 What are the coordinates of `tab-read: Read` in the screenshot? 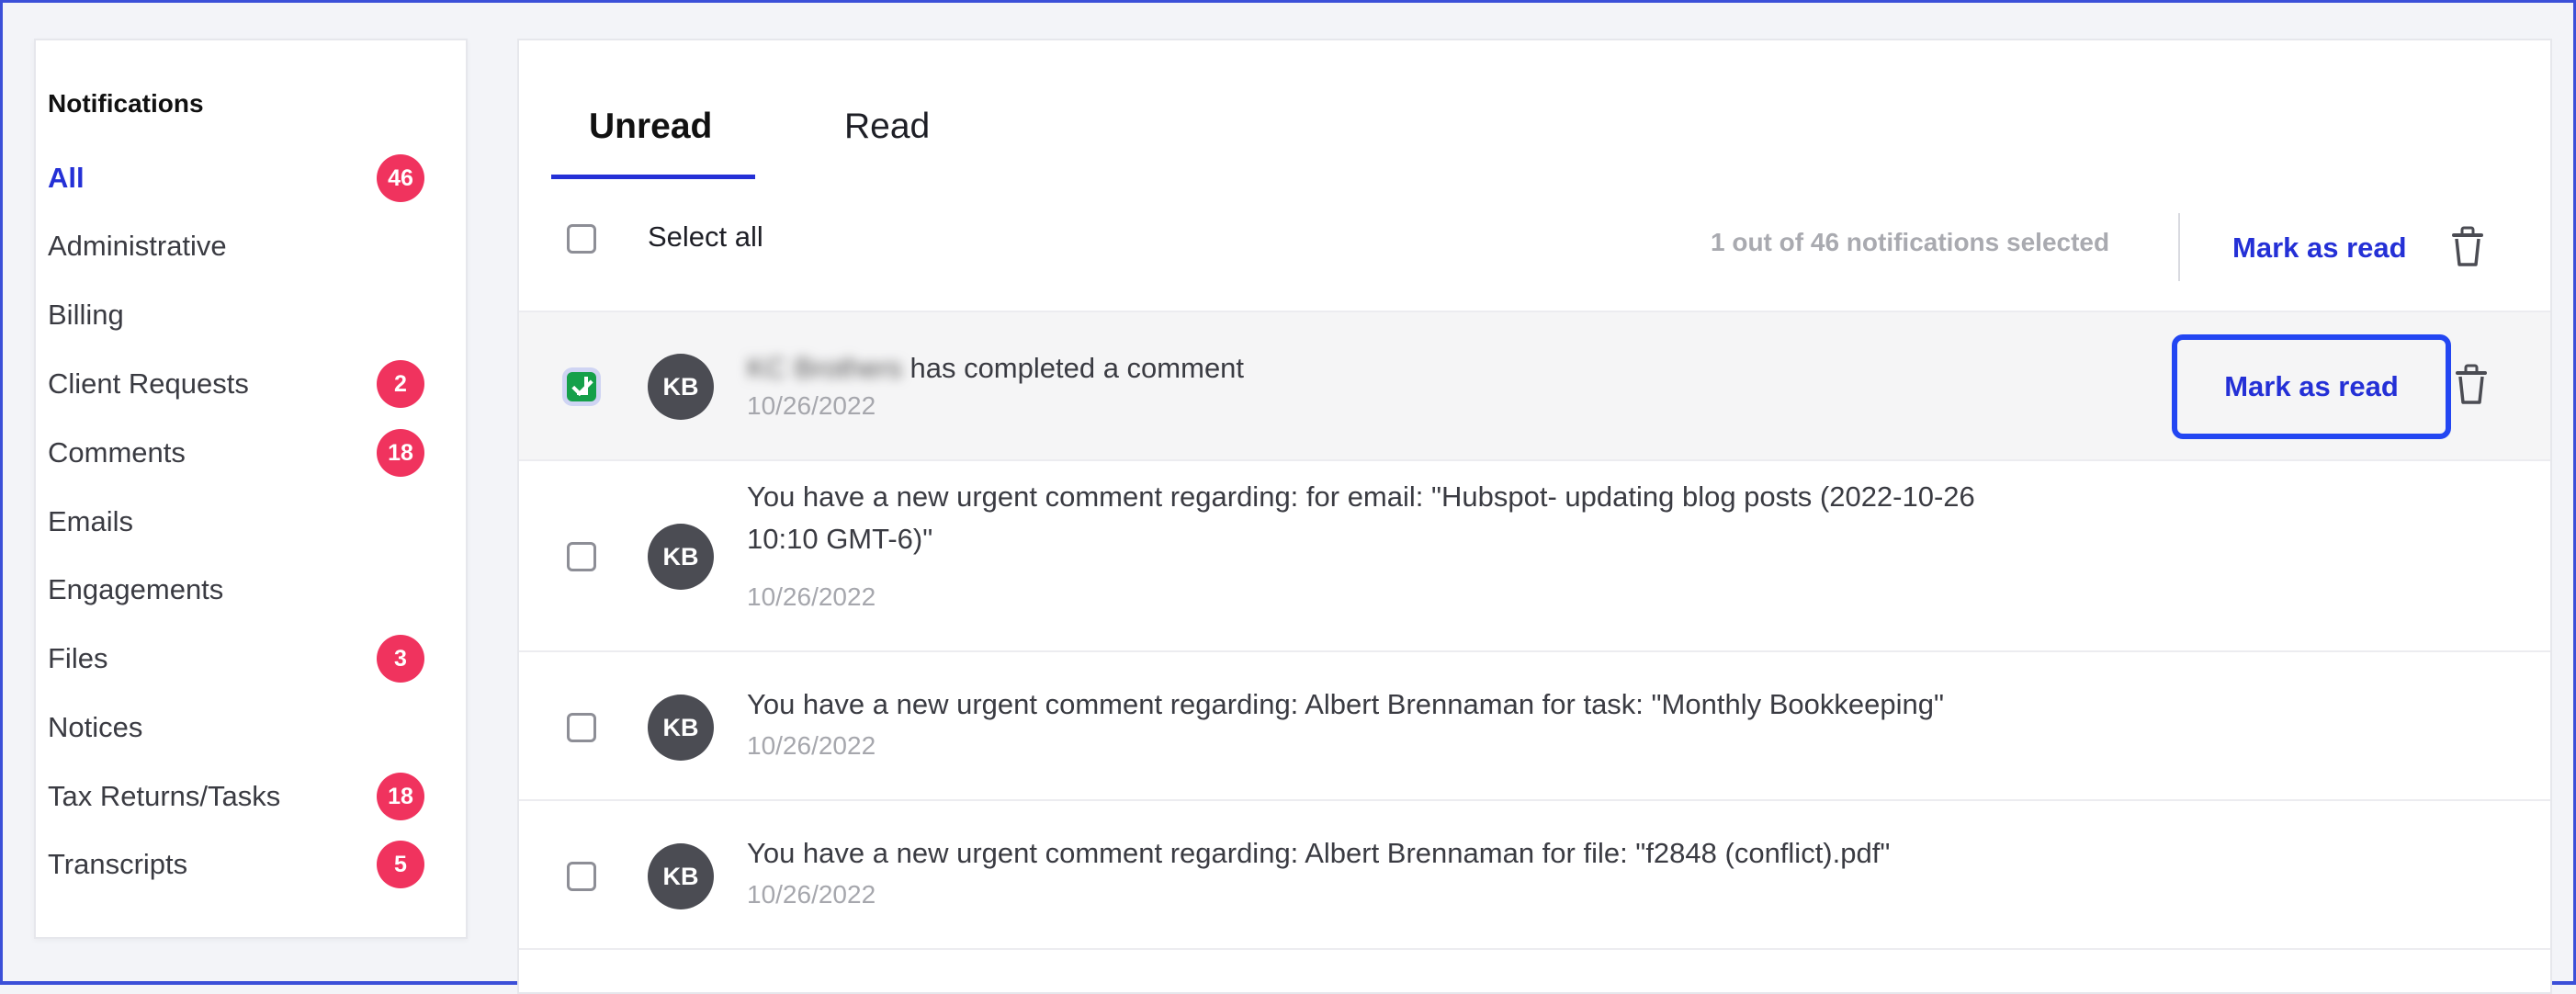 It's located at (887, 127).